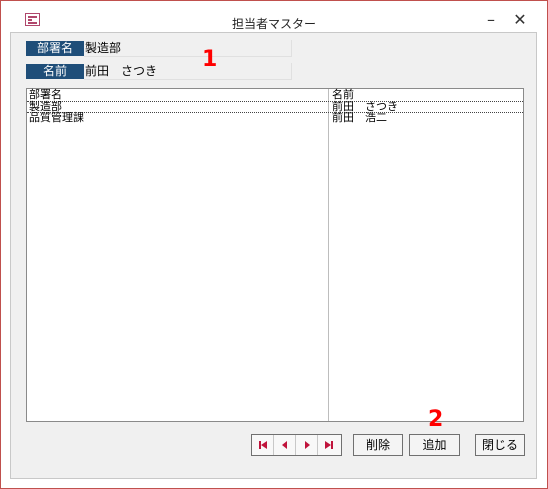  Describe the element at coordinates (434, 445) in the screenshot. I see `add-button: 追加` at that location.